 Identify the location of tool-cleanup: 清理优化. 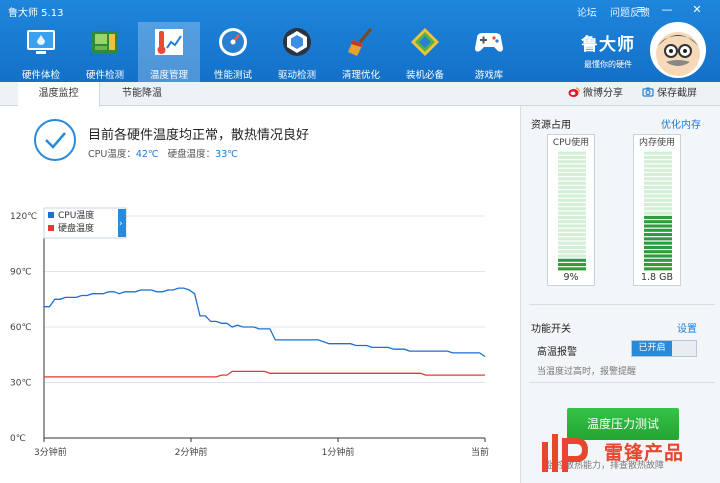
(361, 52).